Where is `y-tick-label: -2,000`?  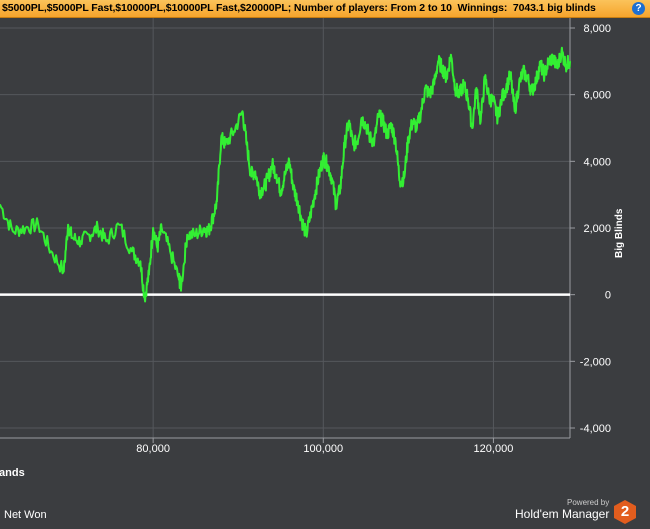
y-tick-label: -2,000 is located at coordinates (595, 362).